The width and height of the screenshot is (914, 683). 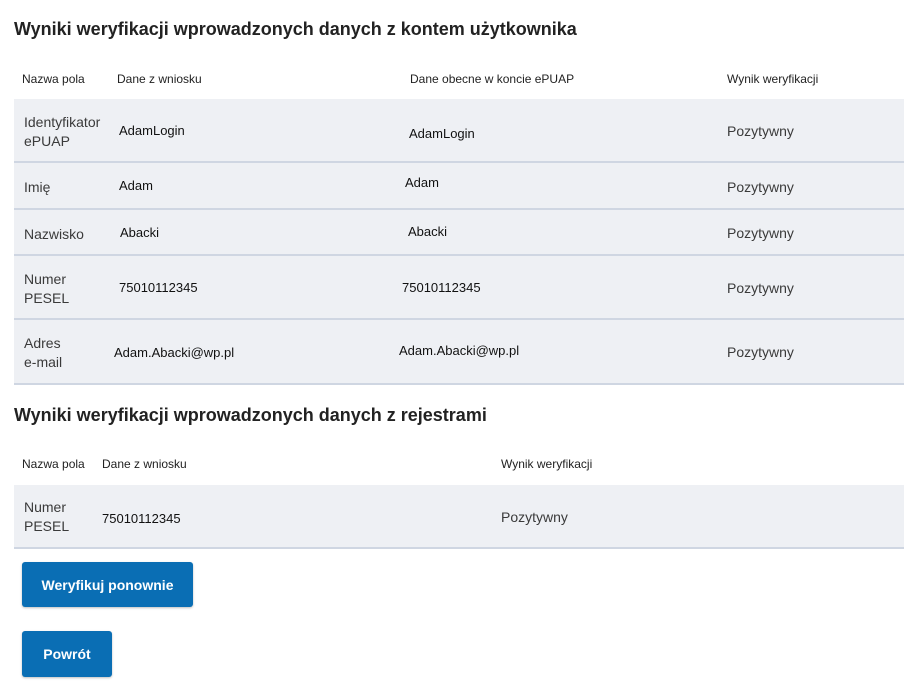 I want to click on field-name: Imię, so click(x=37, y=187).